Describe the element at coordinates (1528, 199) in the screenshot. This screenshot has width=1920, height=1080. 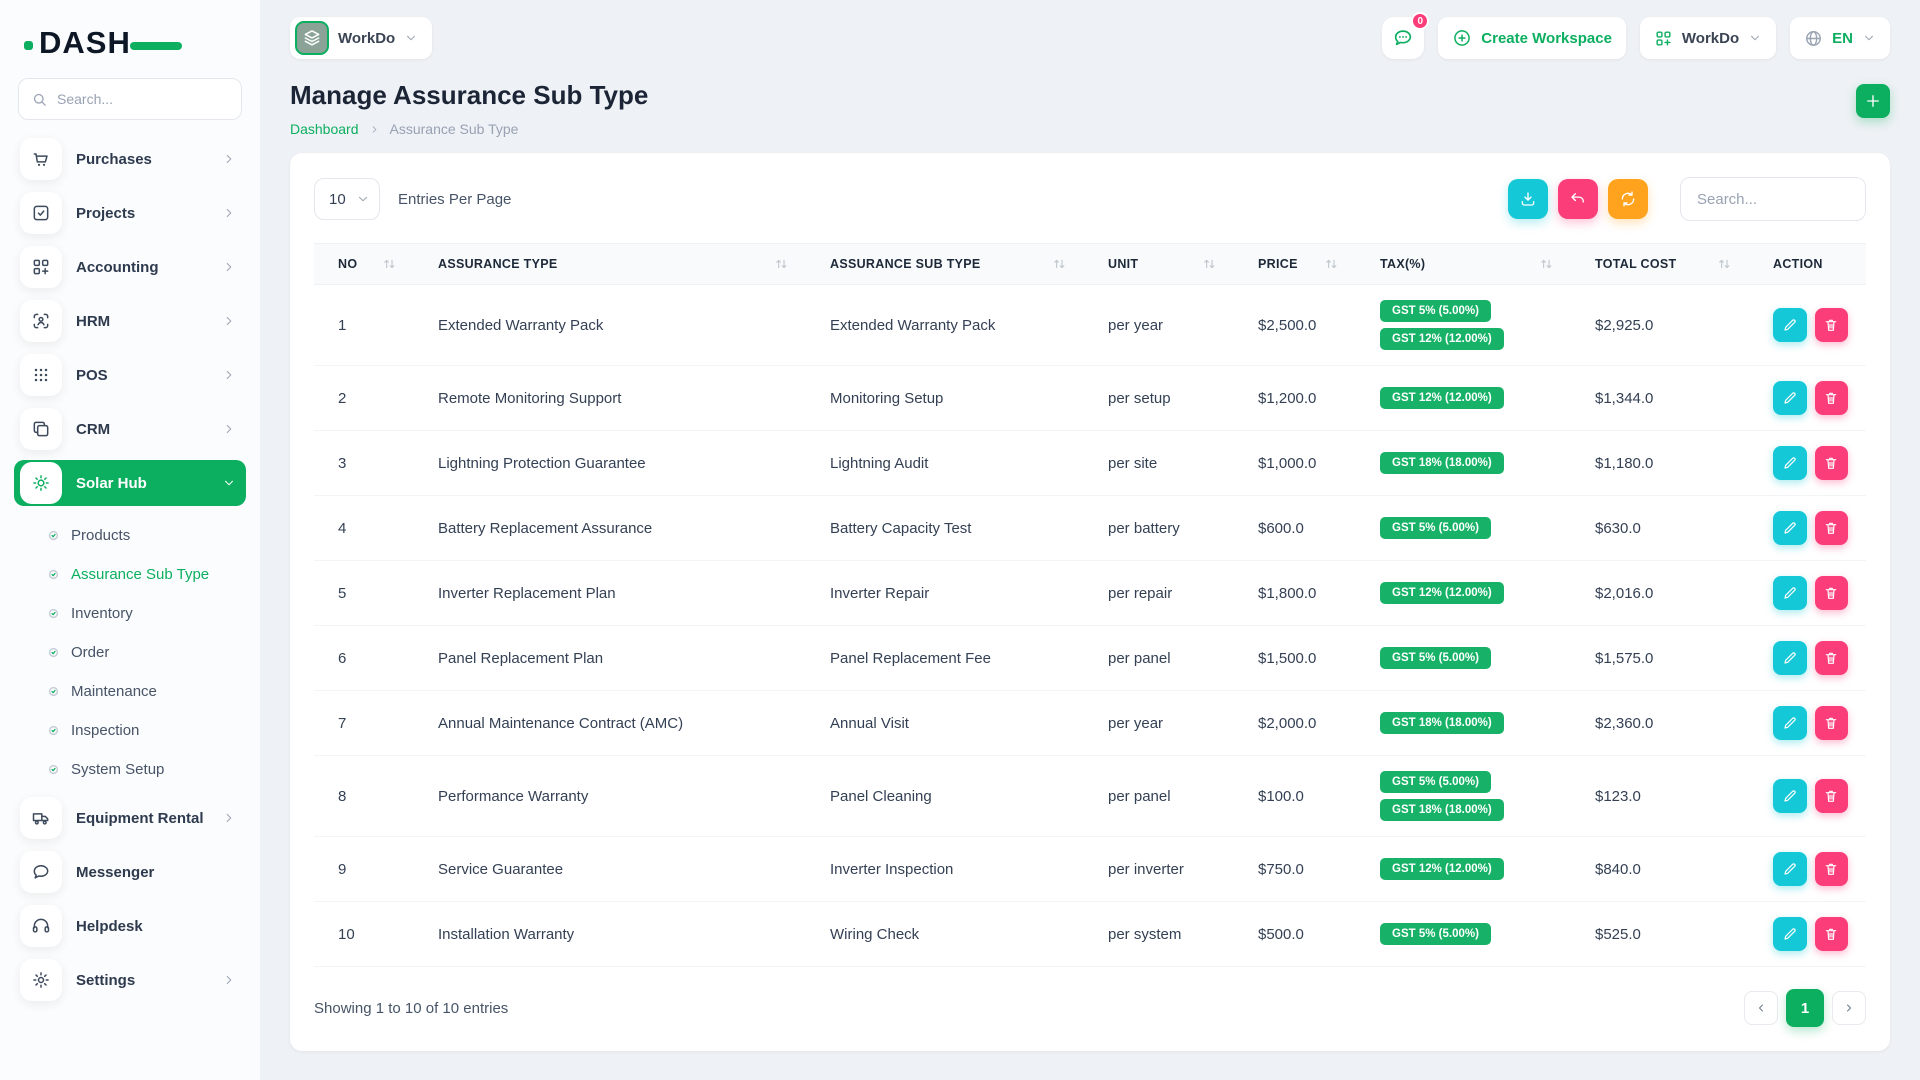
I see `export-button` at that location.